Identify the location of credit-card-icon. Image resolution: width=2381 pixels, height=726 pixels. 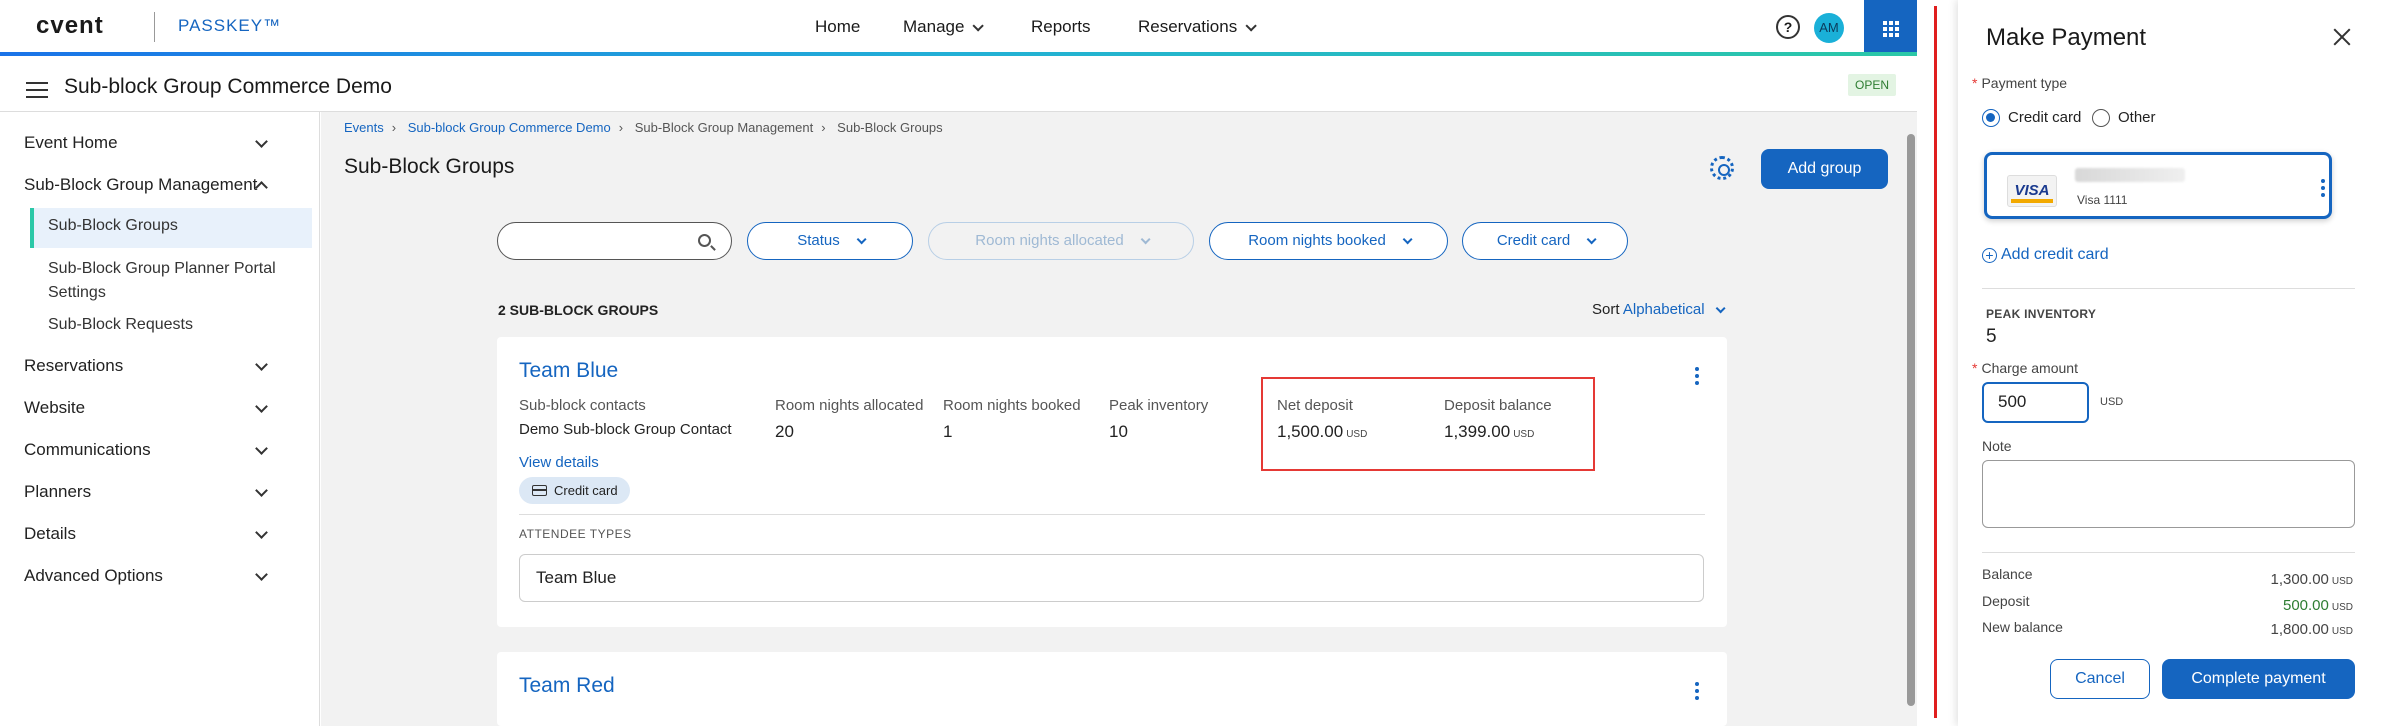
(539, 490).